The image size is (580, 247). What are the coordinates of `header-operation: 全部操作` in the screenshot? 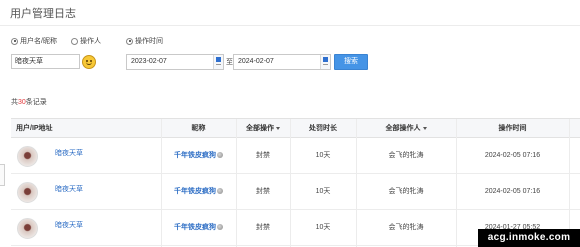 It's located at (263, 128).